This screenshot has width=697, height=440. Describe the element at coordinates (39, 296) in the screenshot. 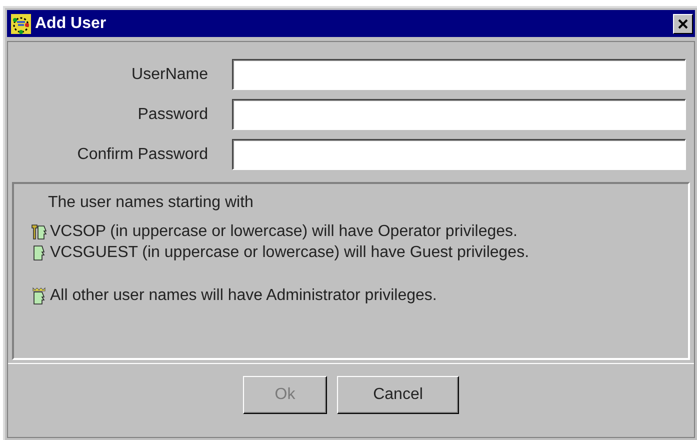

I see `crowned-face-icon` at that location.